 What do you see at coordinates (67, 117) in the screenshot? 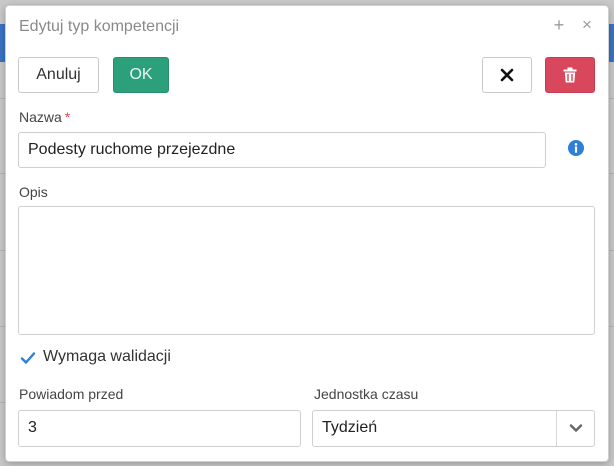
I see `required-marker: *` at bounding box center [67, 117].